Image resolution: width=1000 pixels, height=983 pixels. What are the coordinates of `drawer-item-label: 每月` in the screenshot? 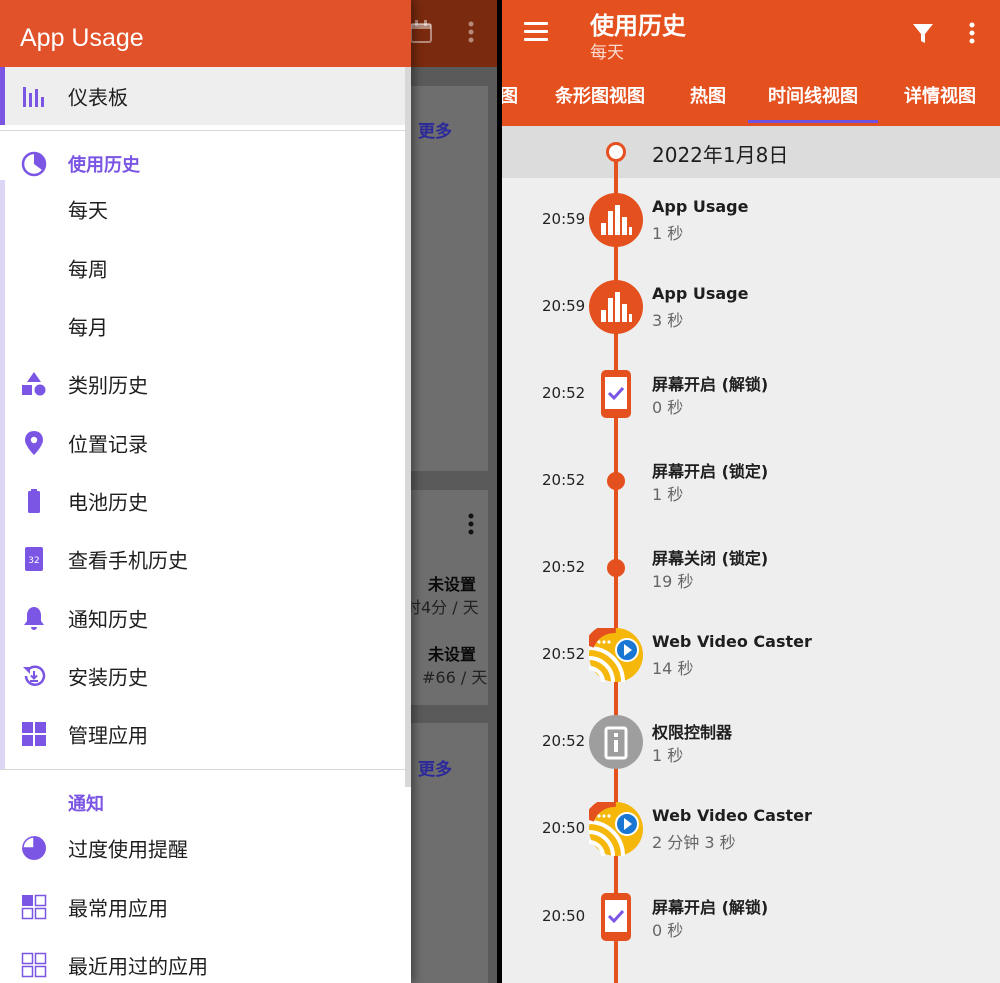 It's located at (88, 327).